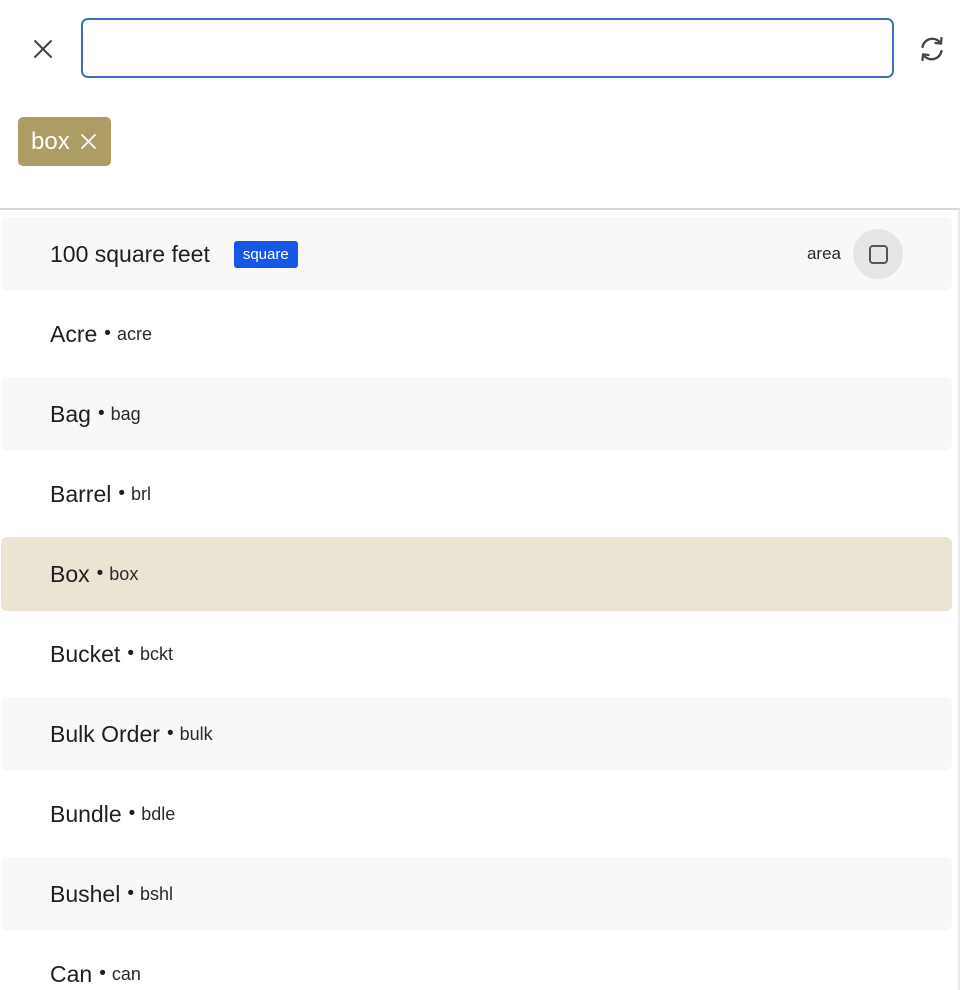  I want to click on refresh-button, so click(932, 49).